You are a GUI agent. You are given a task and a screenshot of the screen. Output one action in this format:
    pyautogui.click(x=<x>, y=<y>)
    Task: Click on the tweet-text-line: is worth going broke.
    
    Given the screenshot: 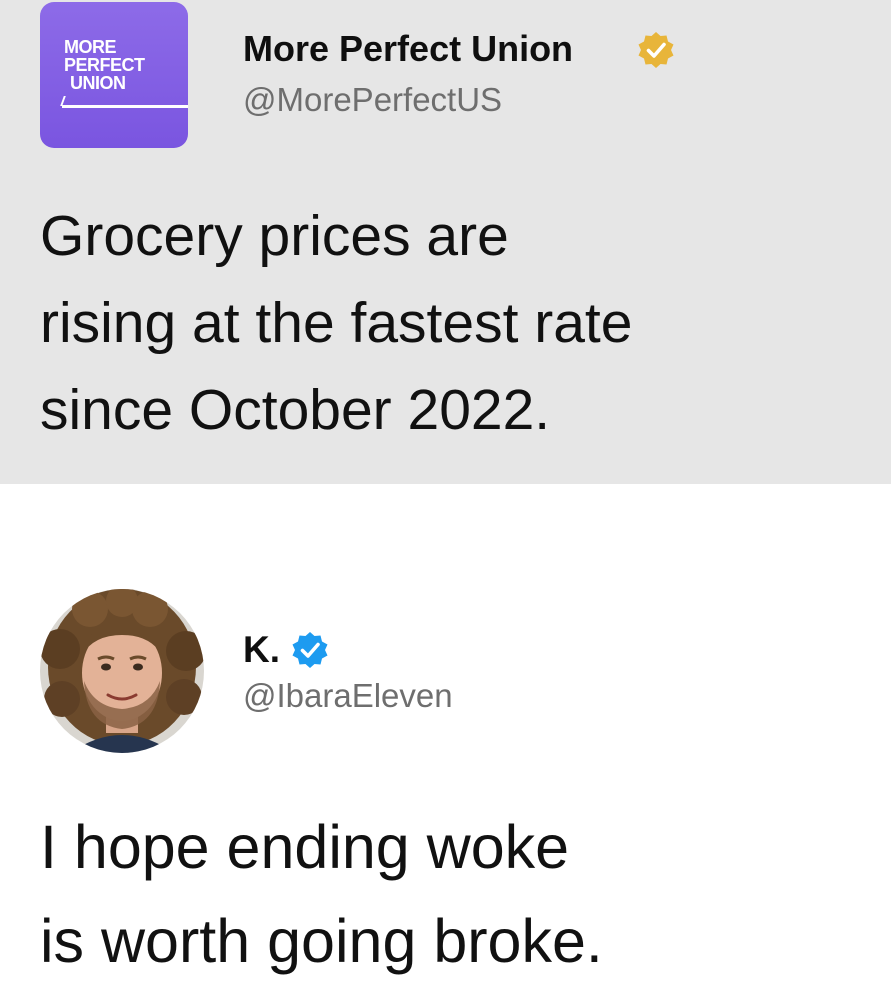 What is the action you would take?
    pyautogui.click(x=321, y=941)
    